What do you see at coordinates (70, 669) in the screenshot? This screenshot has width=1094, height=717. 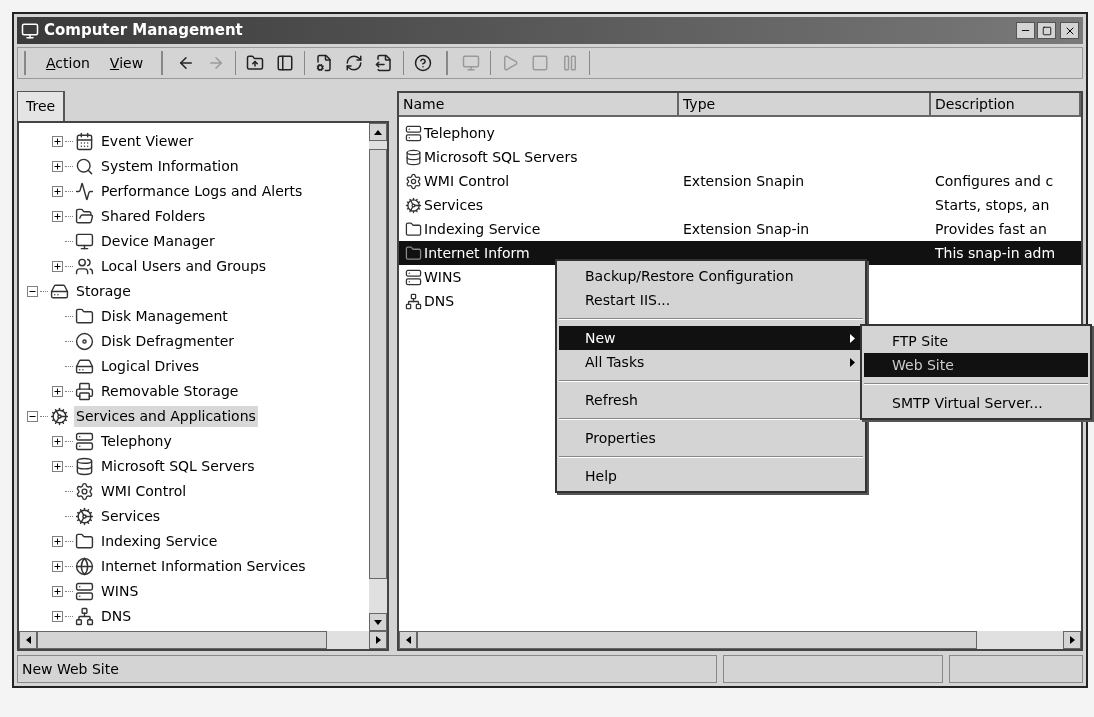 I see `status-text: New Web Site` at bounding box center [70, 669].